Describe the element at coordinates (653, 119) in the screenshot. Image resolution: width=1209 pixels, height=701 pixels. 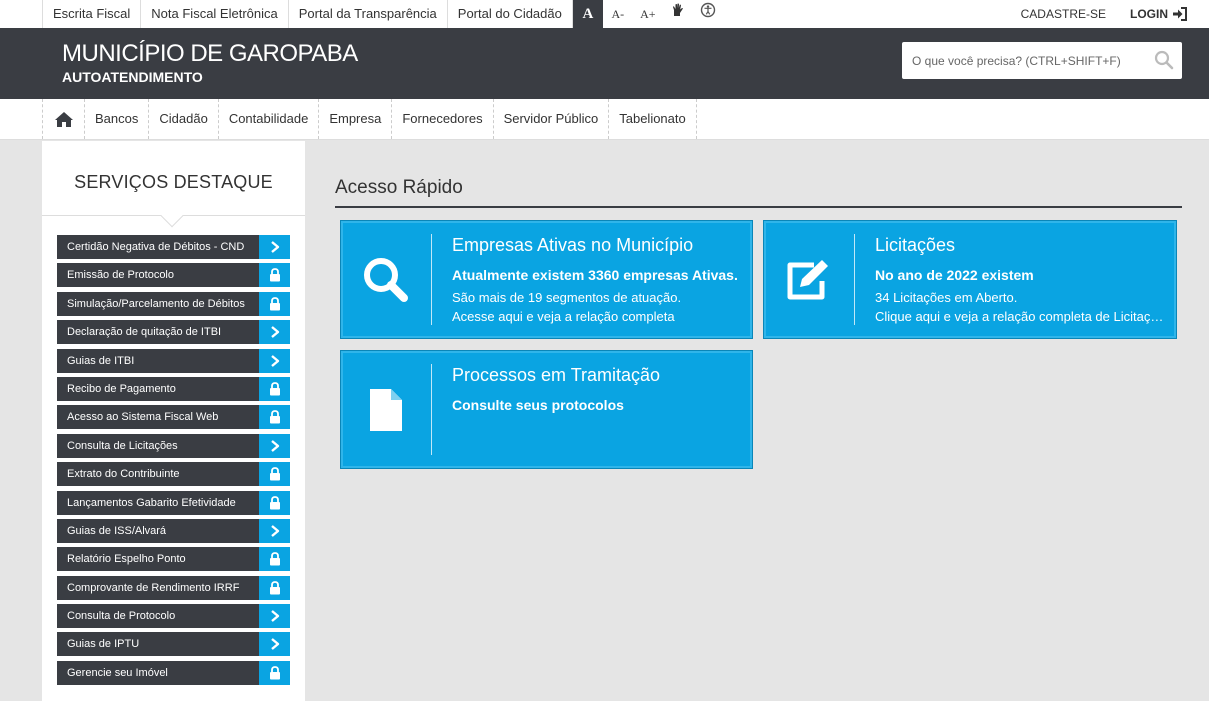
I see `nav-item-tabelionato: Tabelionato` at that location.